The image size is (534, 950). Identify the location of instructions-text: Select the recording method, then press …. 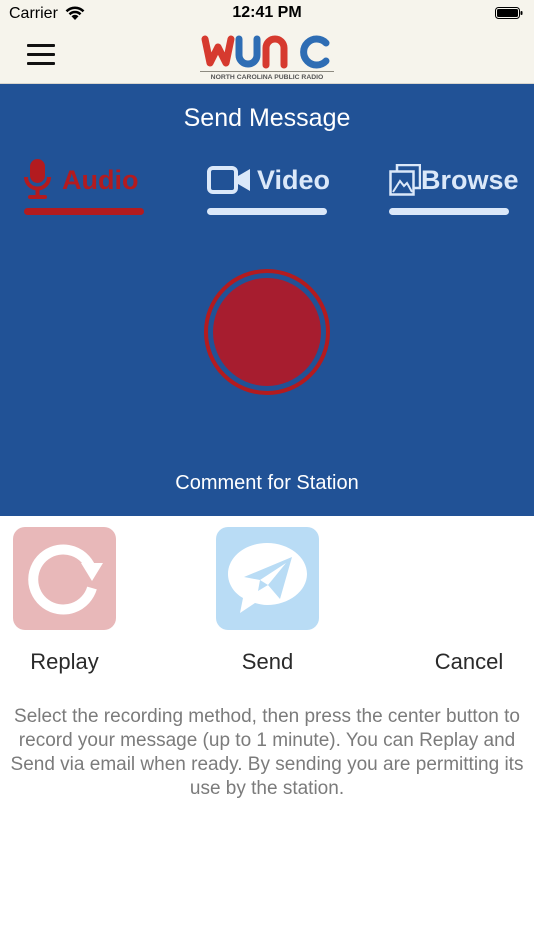
(267, 752).